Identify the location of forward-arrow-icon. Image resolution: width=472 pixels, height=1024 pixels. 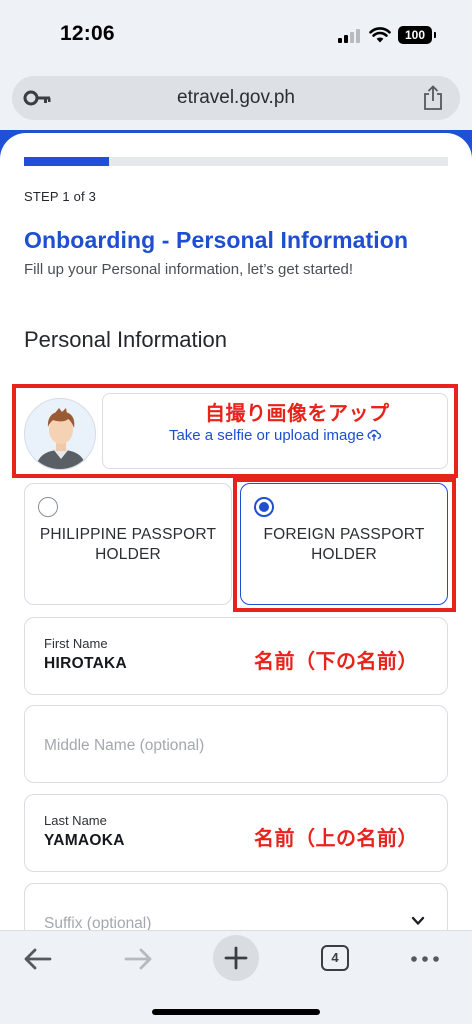
(138, 959).